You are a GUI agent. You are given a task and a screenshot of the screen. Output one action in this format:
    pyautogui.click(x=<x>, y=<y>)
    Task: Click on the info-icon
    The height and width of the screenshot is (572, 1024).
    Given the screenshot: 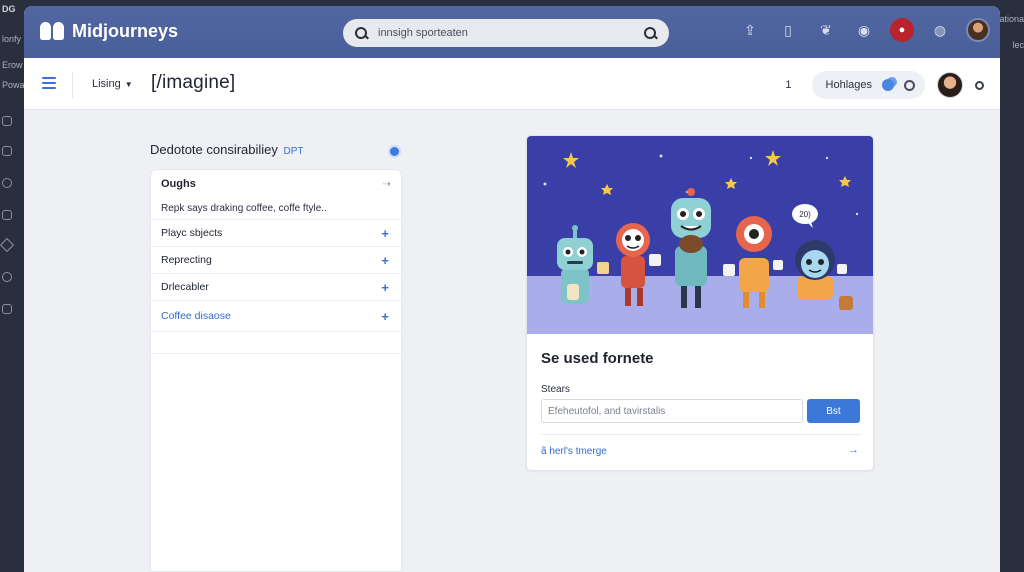 What is the action you would take?
    pyautogui.click(x=394, y=151)
    